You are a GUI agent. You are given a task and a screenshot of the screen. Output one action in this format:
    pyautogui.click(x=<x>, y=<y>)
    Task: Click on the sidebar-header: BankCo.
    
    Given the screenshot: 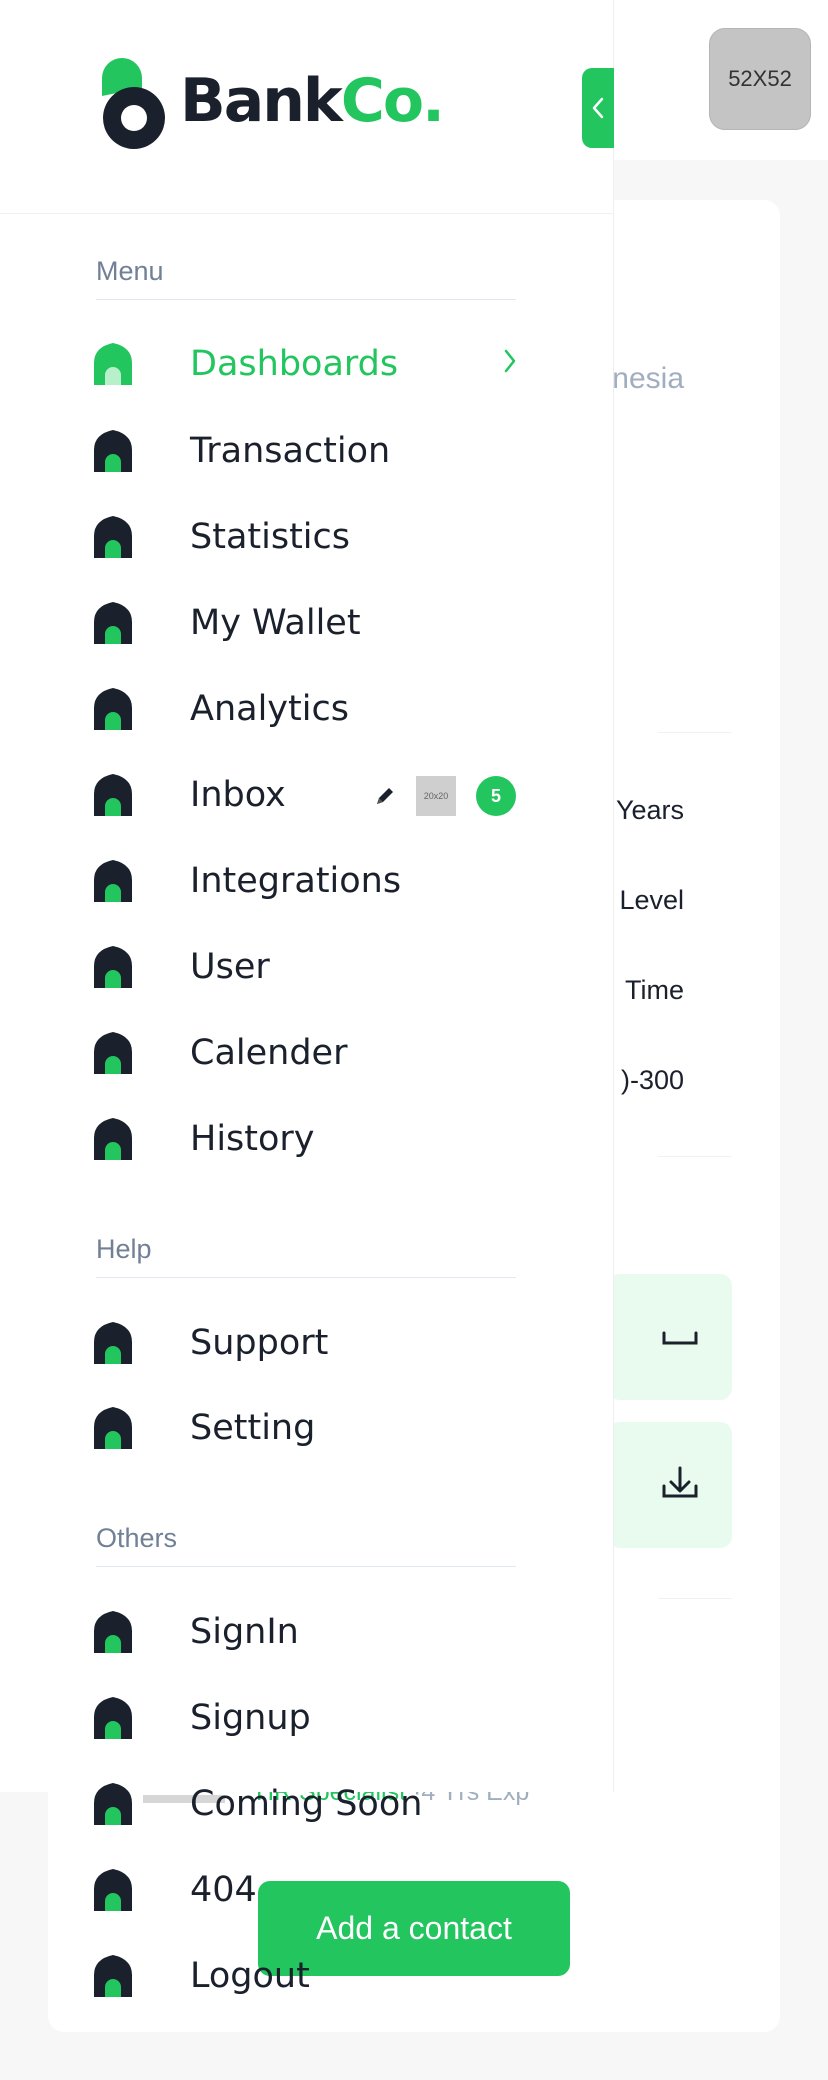 What is the action you would take?
    pyautogui.click(x=307, y=107)
    